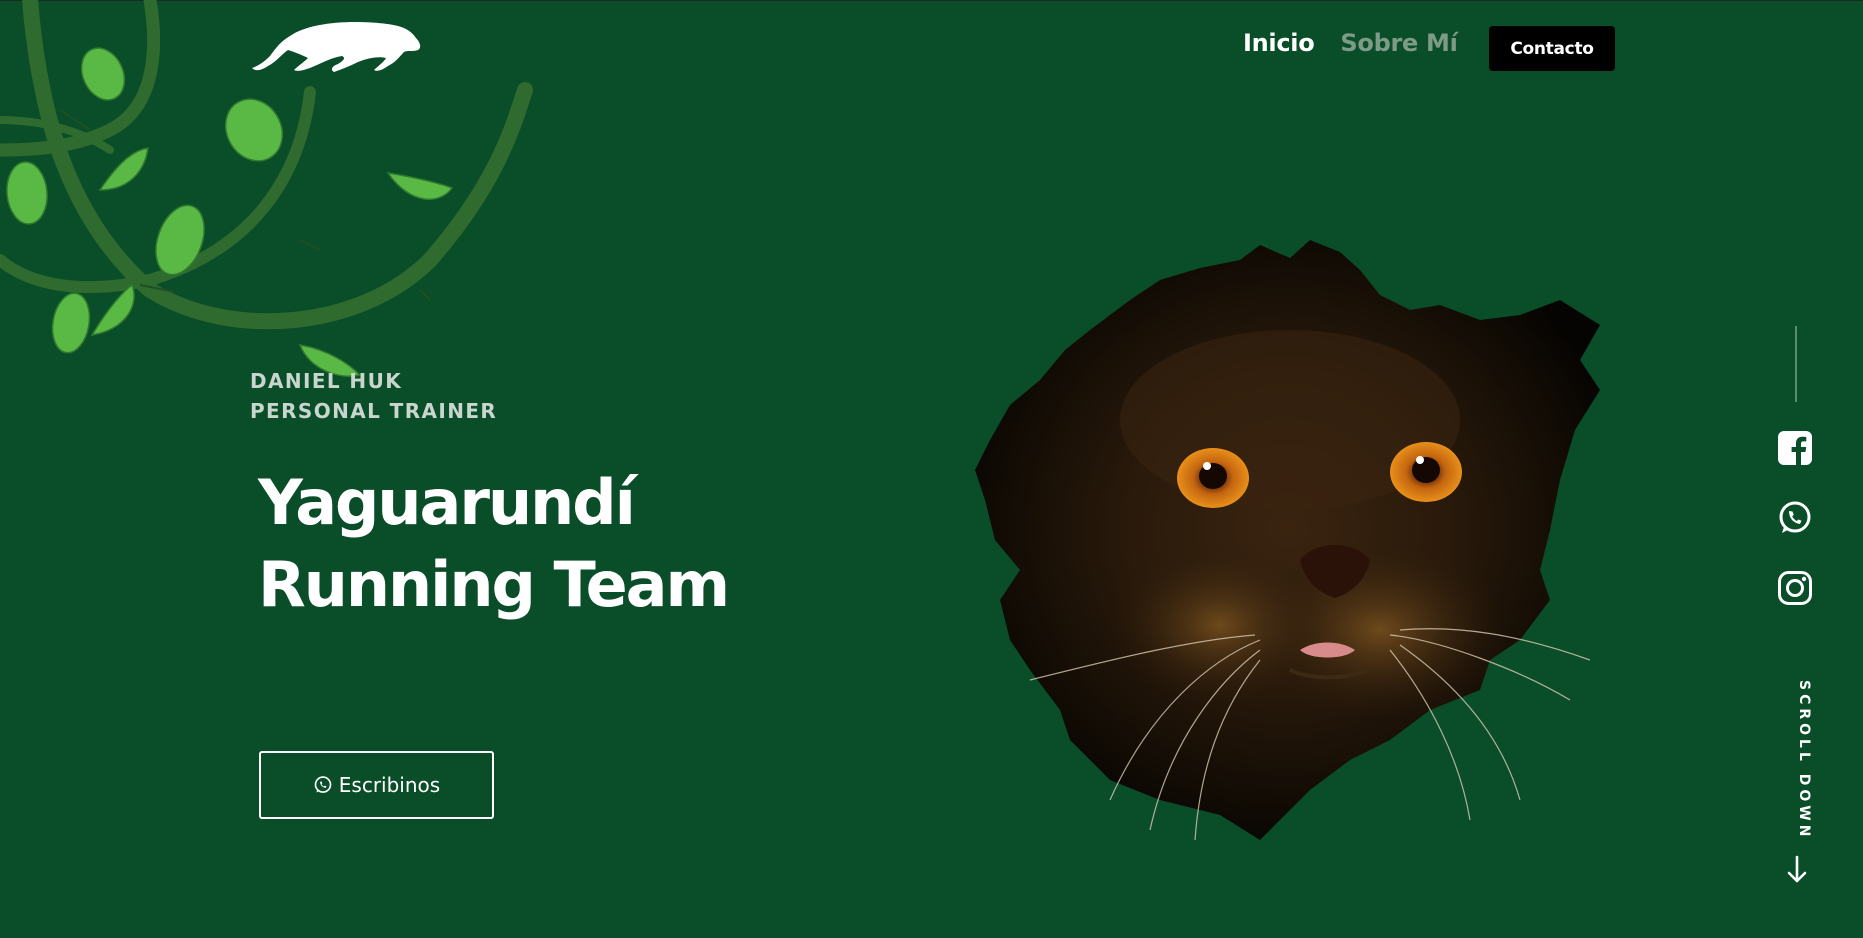 This screenshot has height=938, width=1863. What do you see at coordinates (1795, 588) in the screenshot?
I see `instagram-icon` at bounding box center [1795, 588].